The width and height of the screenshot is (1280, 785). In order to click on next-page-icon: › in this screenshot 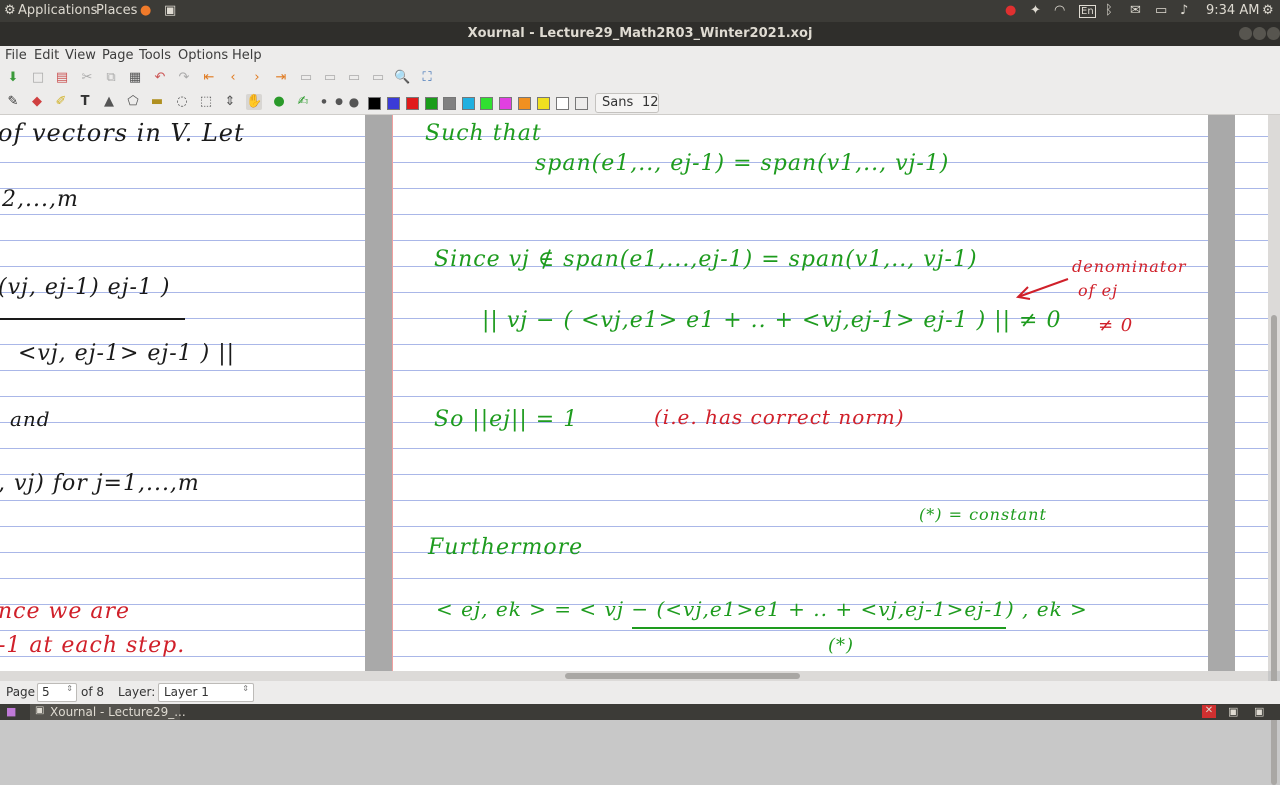, I will do `click(257, 78)`.